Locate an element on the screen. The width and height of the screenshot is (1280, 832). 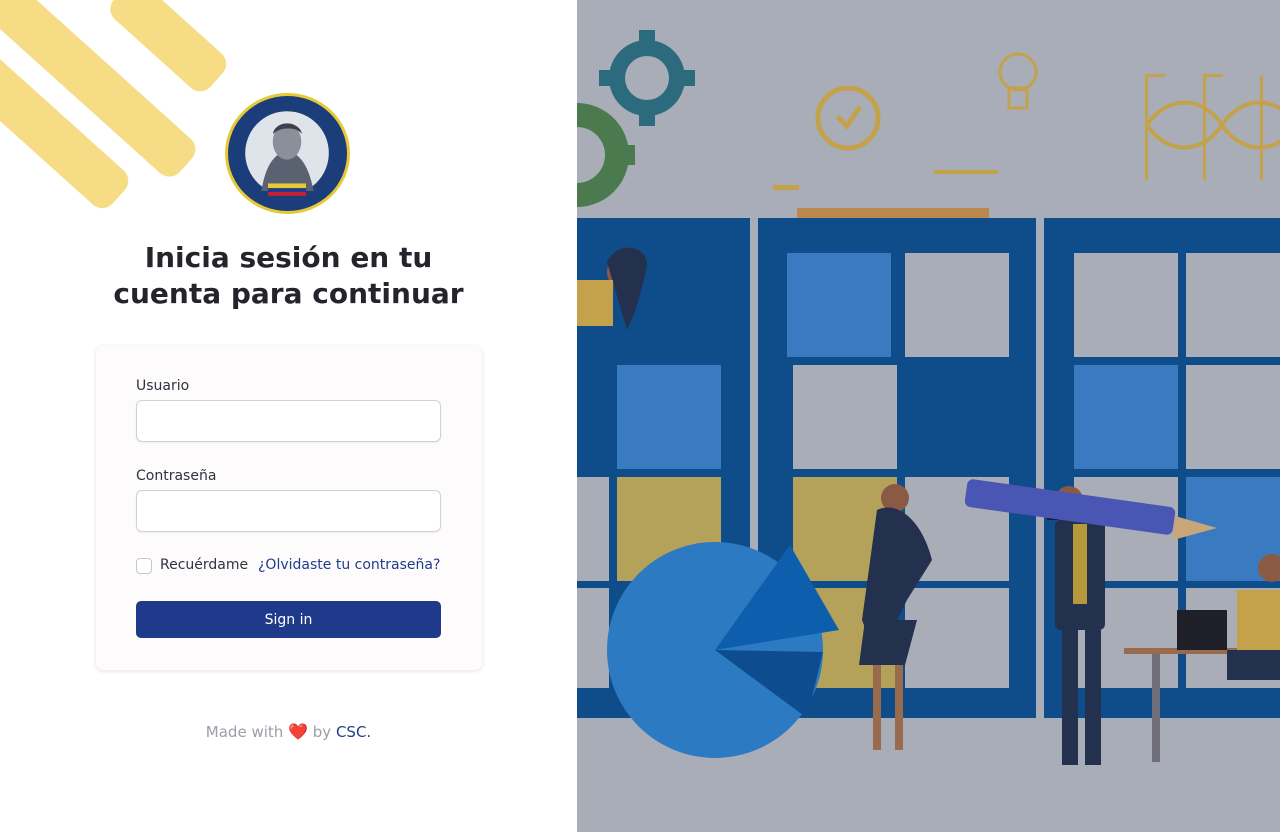
heart-icon: ❤️ is located at coordinates (298, 731).